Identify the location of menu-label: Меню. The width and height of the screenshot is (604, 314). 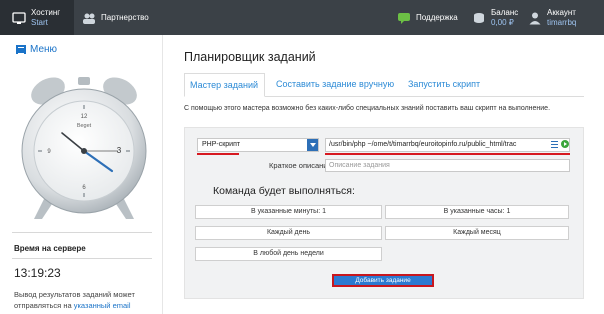
(44, 49).